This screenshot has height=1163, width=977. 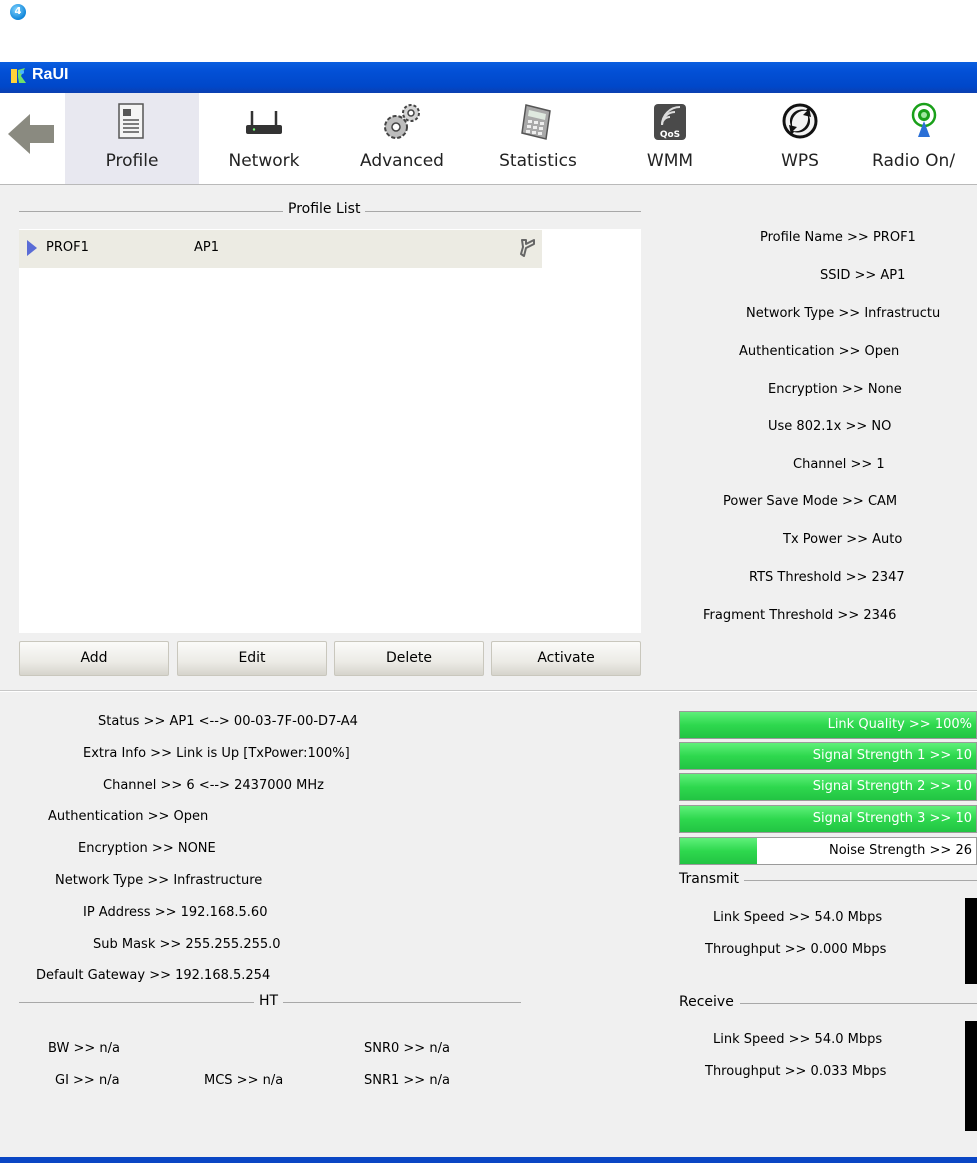 I want to click on signal-strength-3-label: Signal Strength 3 >> 10, so click(x=892, y=818).